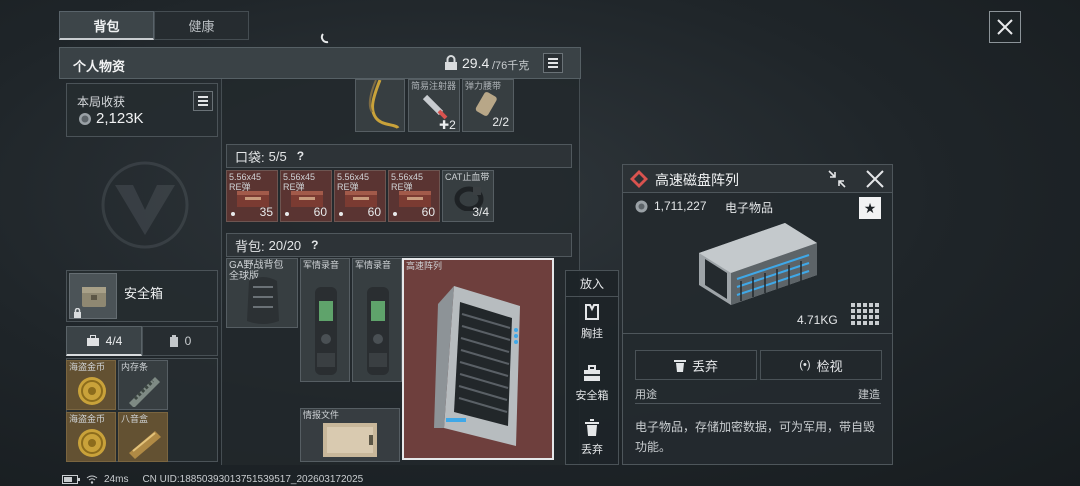 Image resolution: width=1080 pixels, height=486 pixels. I want to click on music-box-icon, so click(145, 445).